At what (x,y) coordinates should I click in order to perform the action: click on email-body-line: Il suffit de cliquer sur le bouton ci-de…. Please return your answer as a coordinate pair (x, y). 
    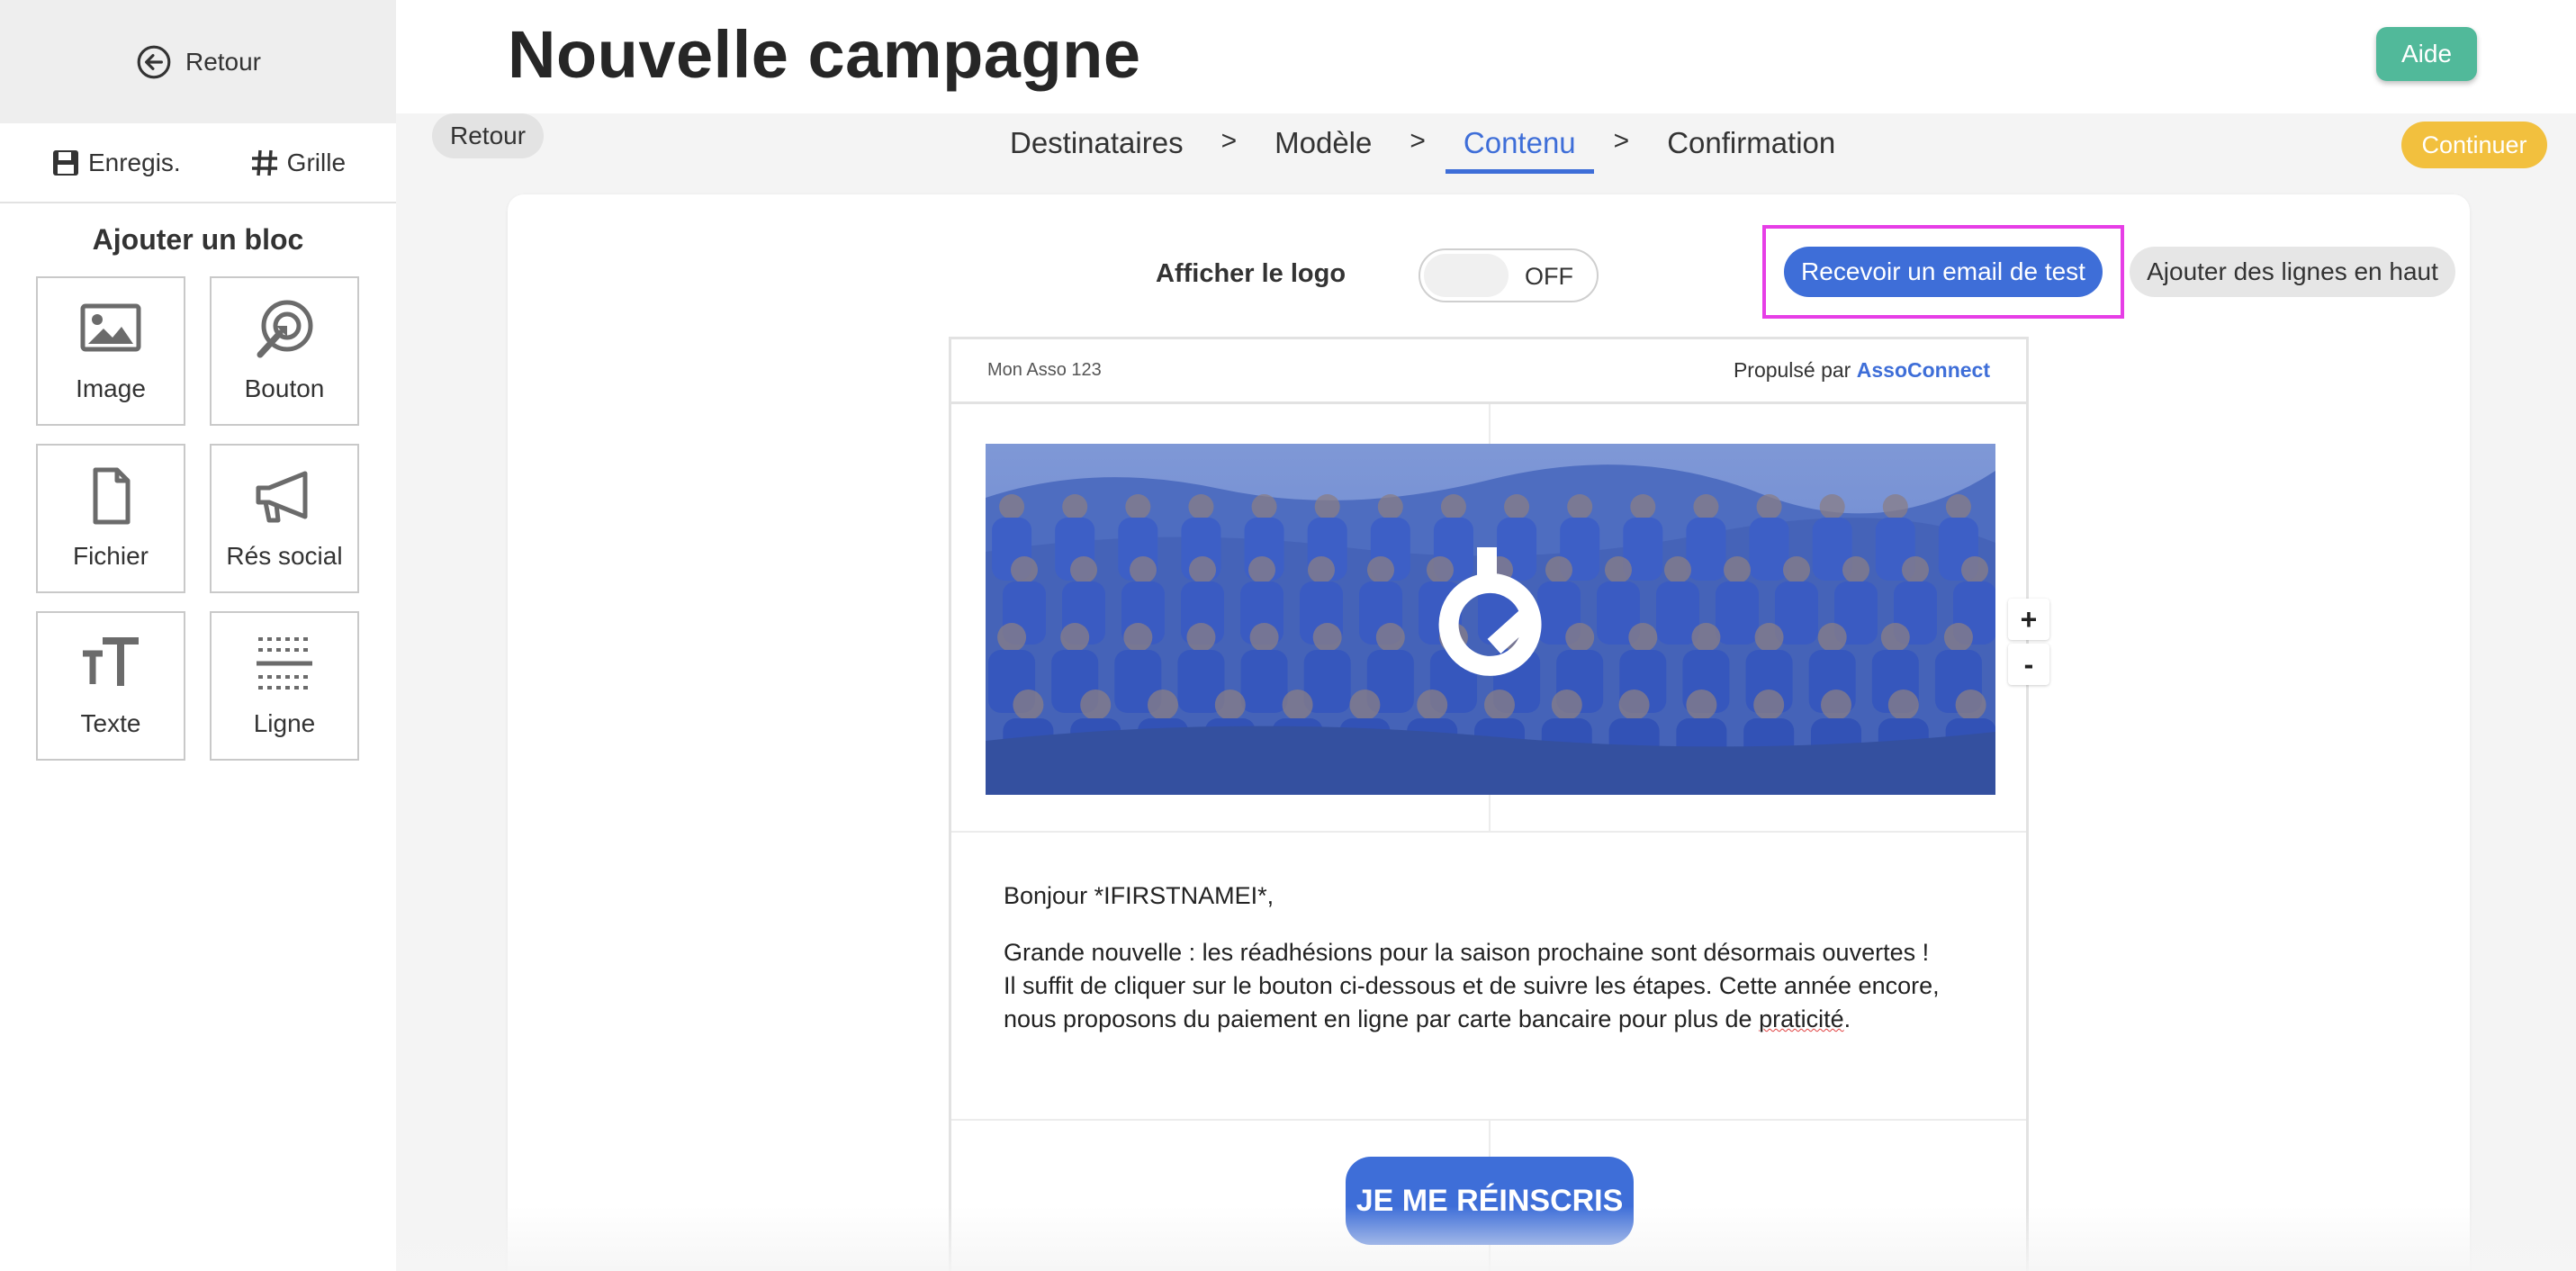
    Looking at the image, I should click on (1472, 985).